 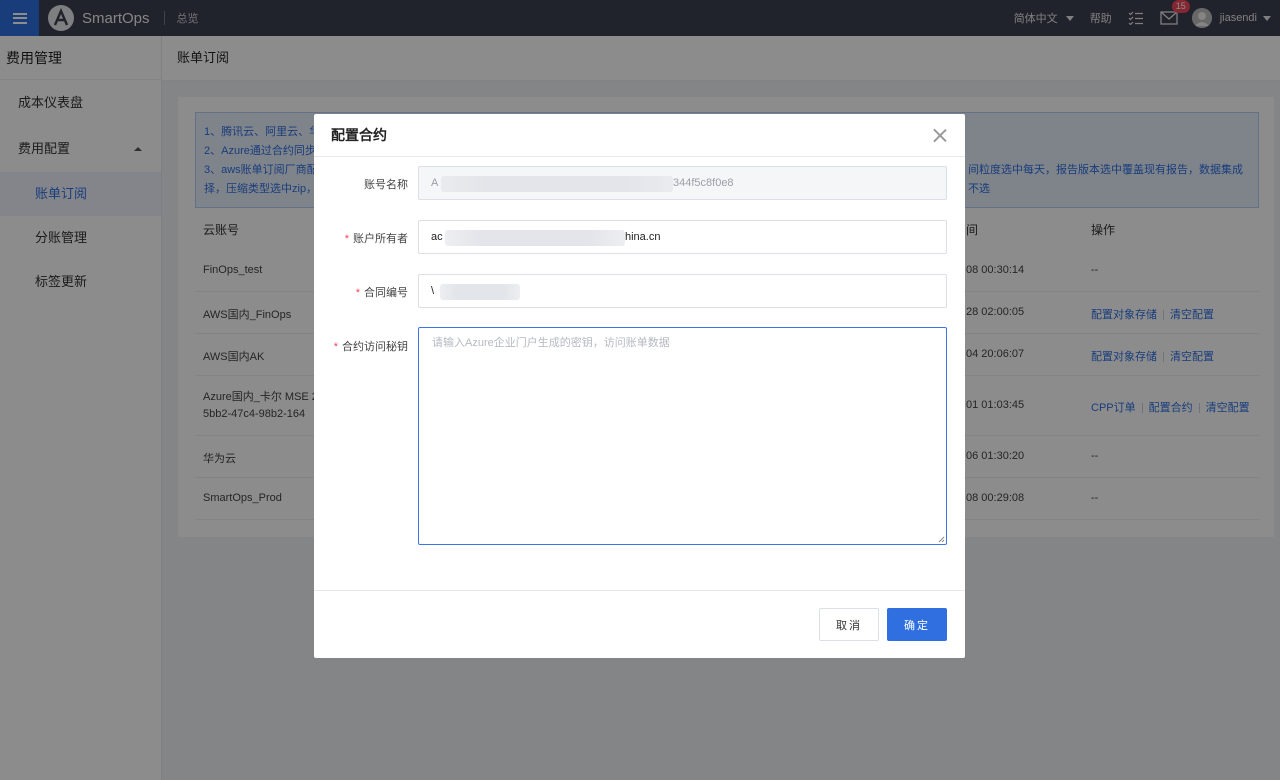 I want to click on account-name-label: 账号名称, so click(x=386, y=185).